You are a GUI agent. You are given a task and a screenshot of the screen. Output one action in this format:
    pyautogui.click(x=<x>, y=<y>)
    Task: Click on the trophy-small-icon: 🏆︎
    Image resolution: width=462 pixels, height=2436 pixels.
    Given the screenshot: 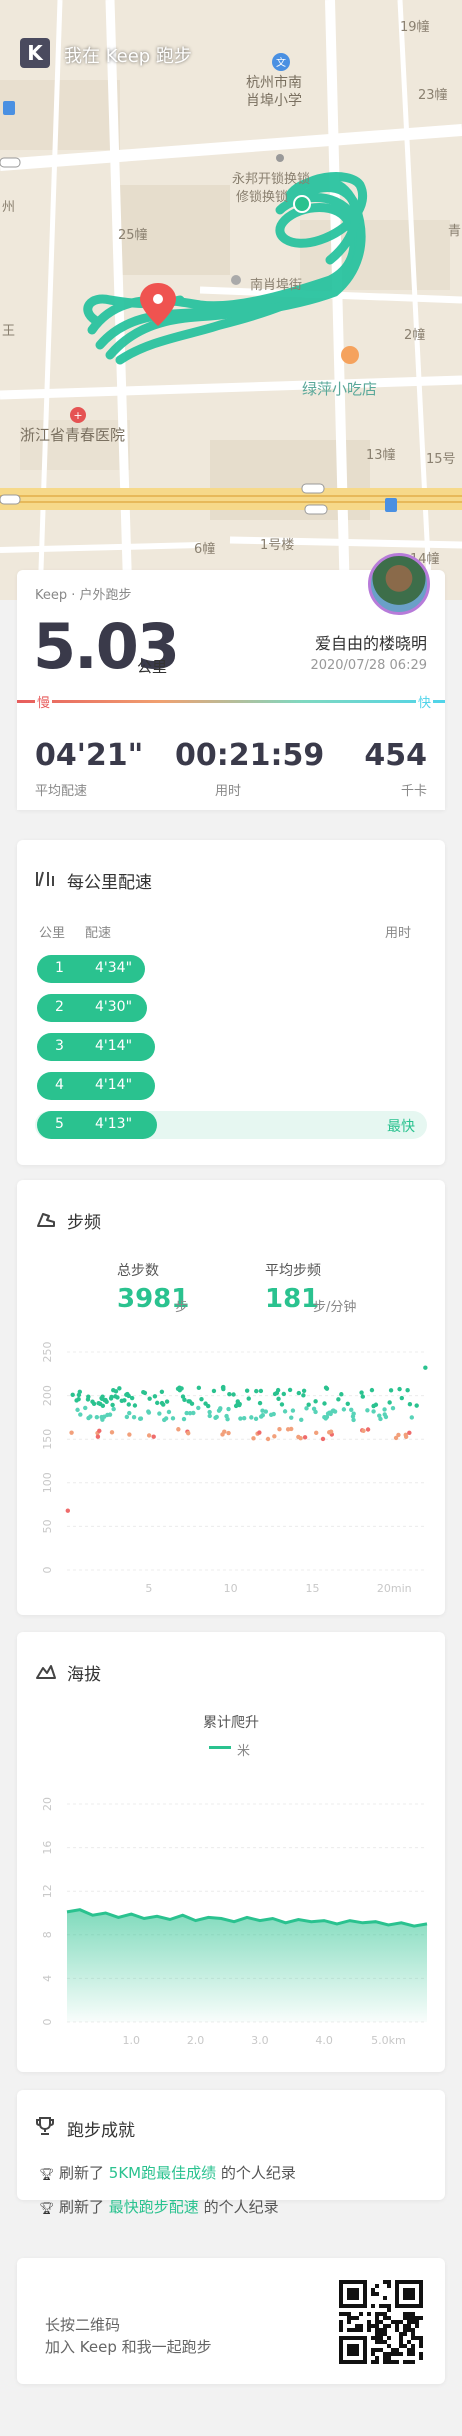 What is the action you would take?
    pyautogui.click(x=47, y=2208)
    